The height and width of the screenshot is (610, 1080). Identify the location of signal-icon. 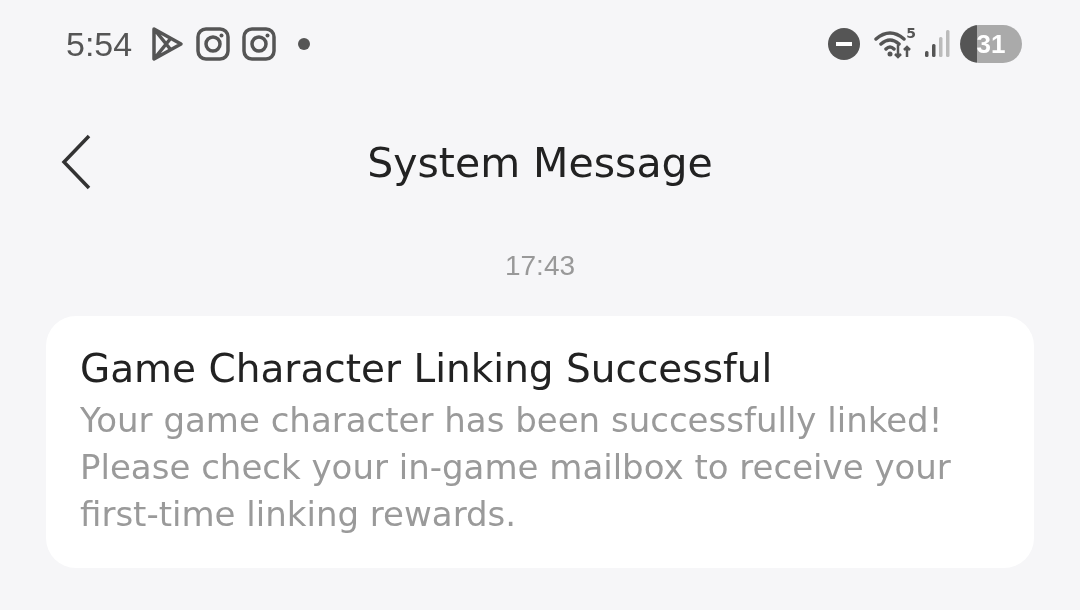
(937, 44).